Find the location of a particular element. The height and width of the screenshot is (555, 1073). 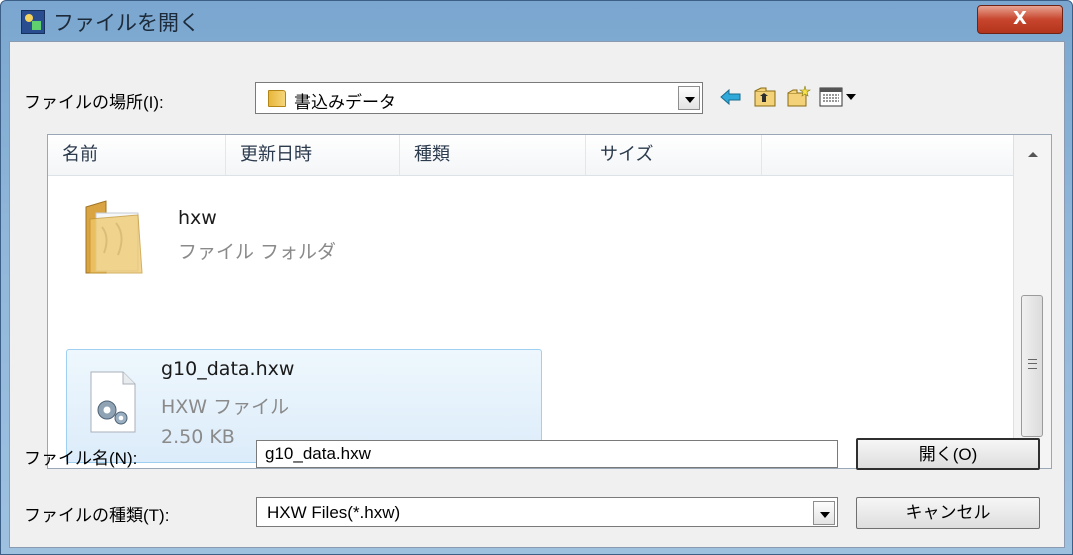

column-size: サイズ is located at coordinates (674, 155).